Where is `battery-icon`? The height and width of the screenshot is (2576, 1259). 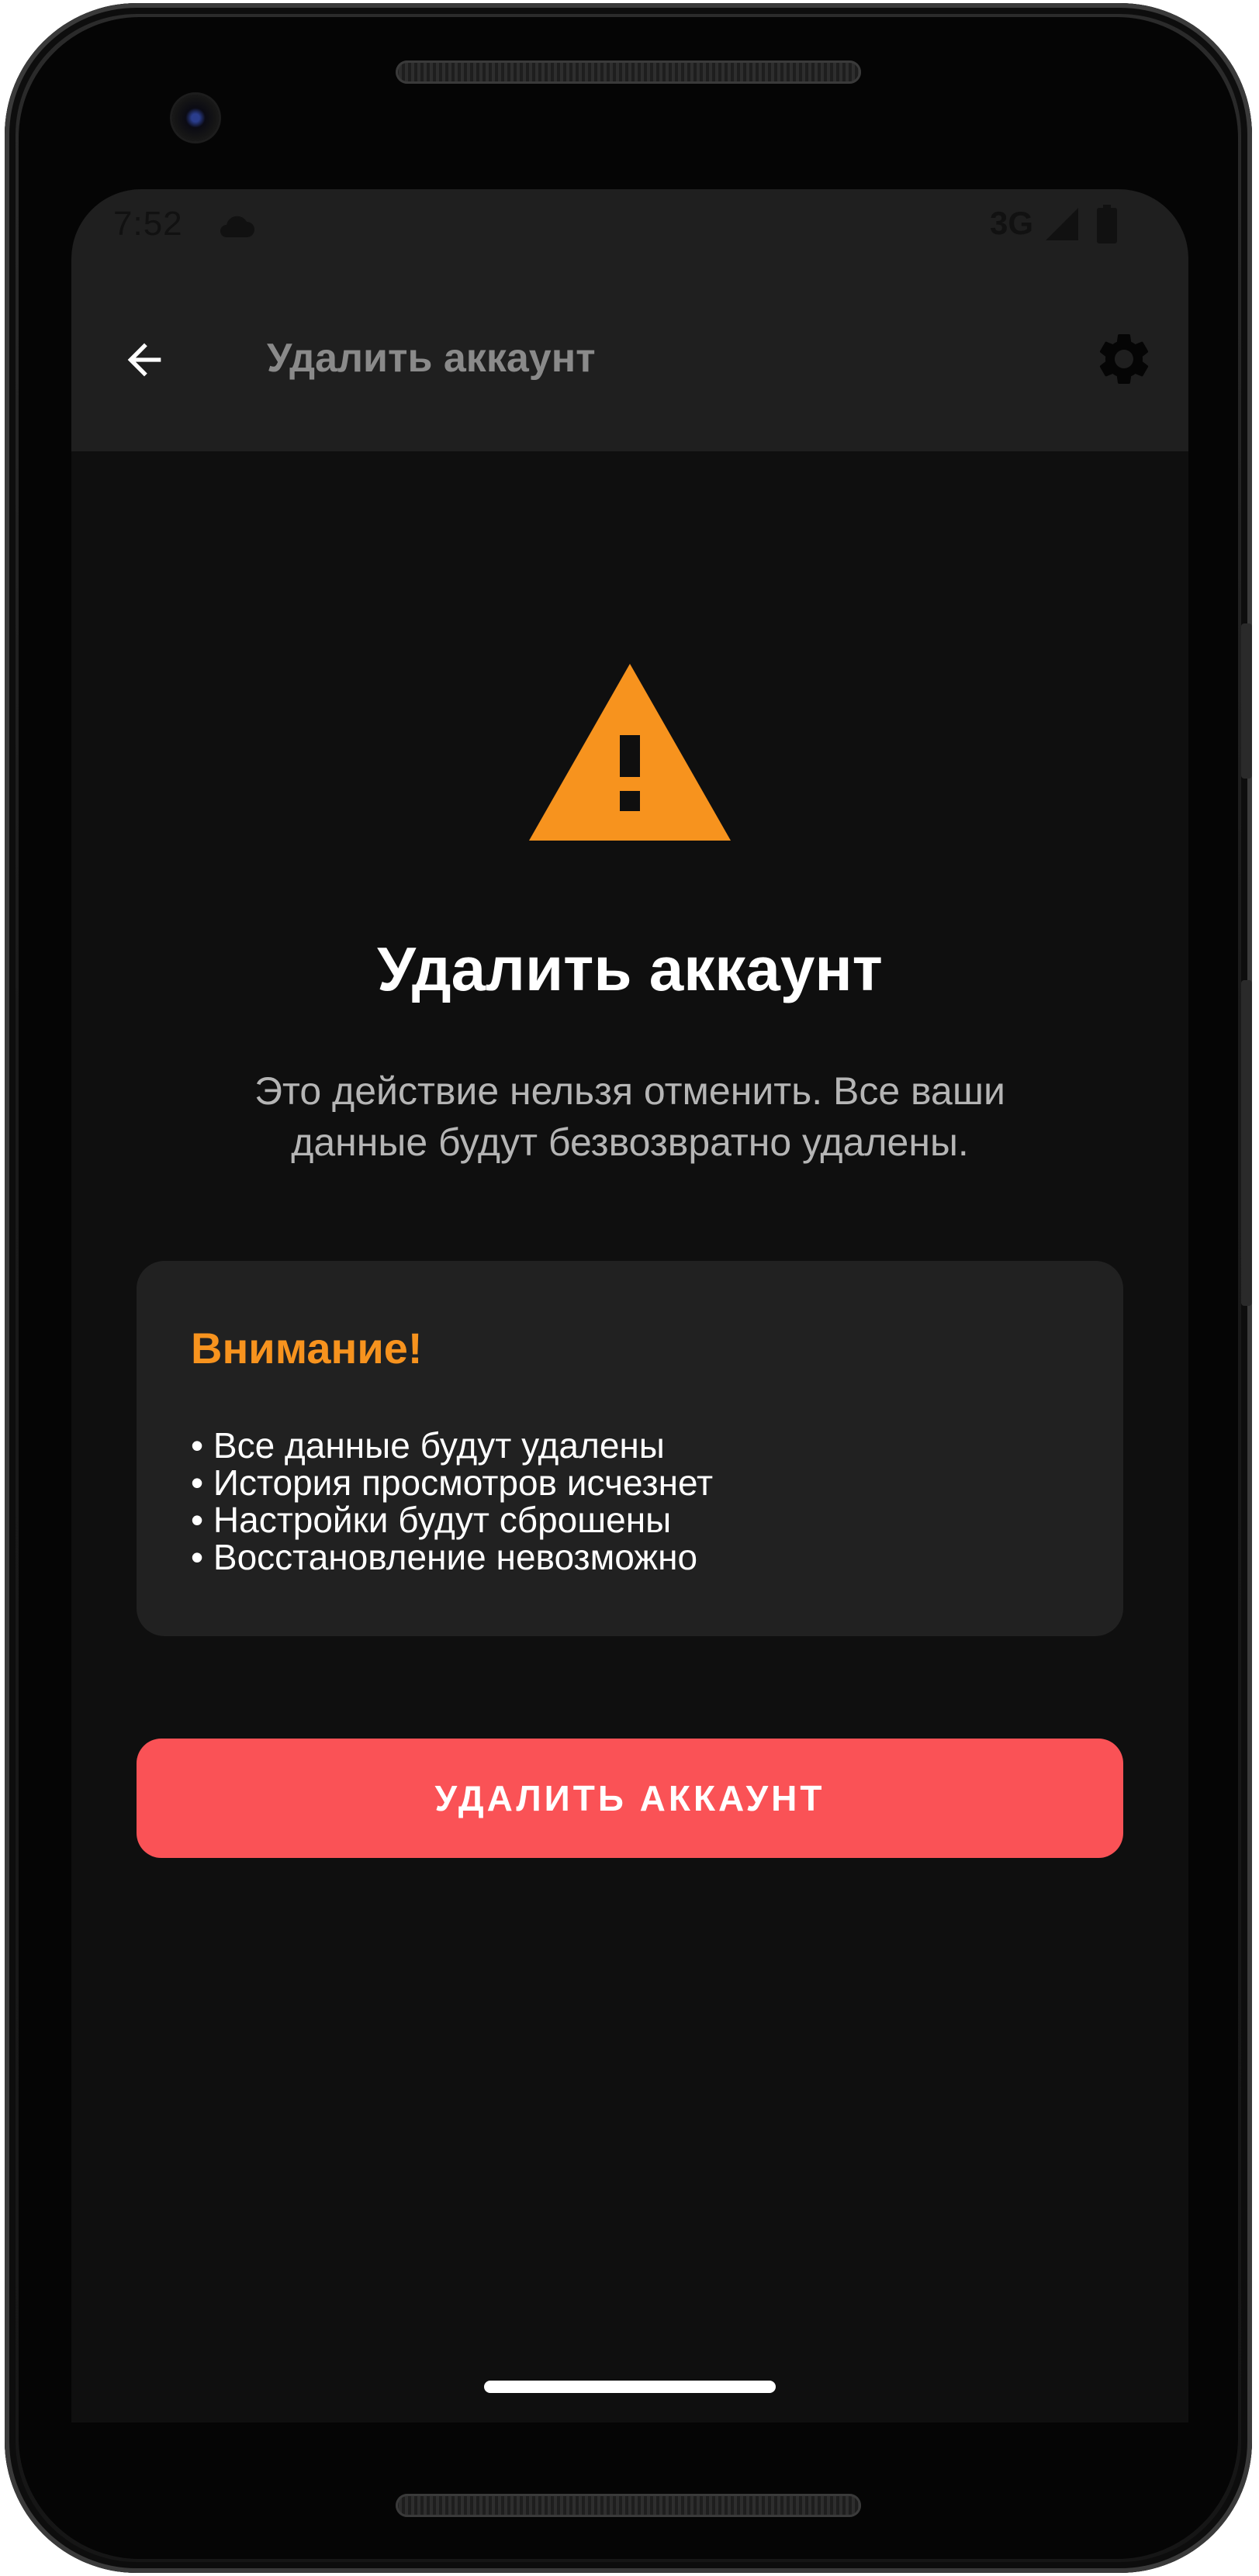 battery-icon is located at coordinates (1107, 224).